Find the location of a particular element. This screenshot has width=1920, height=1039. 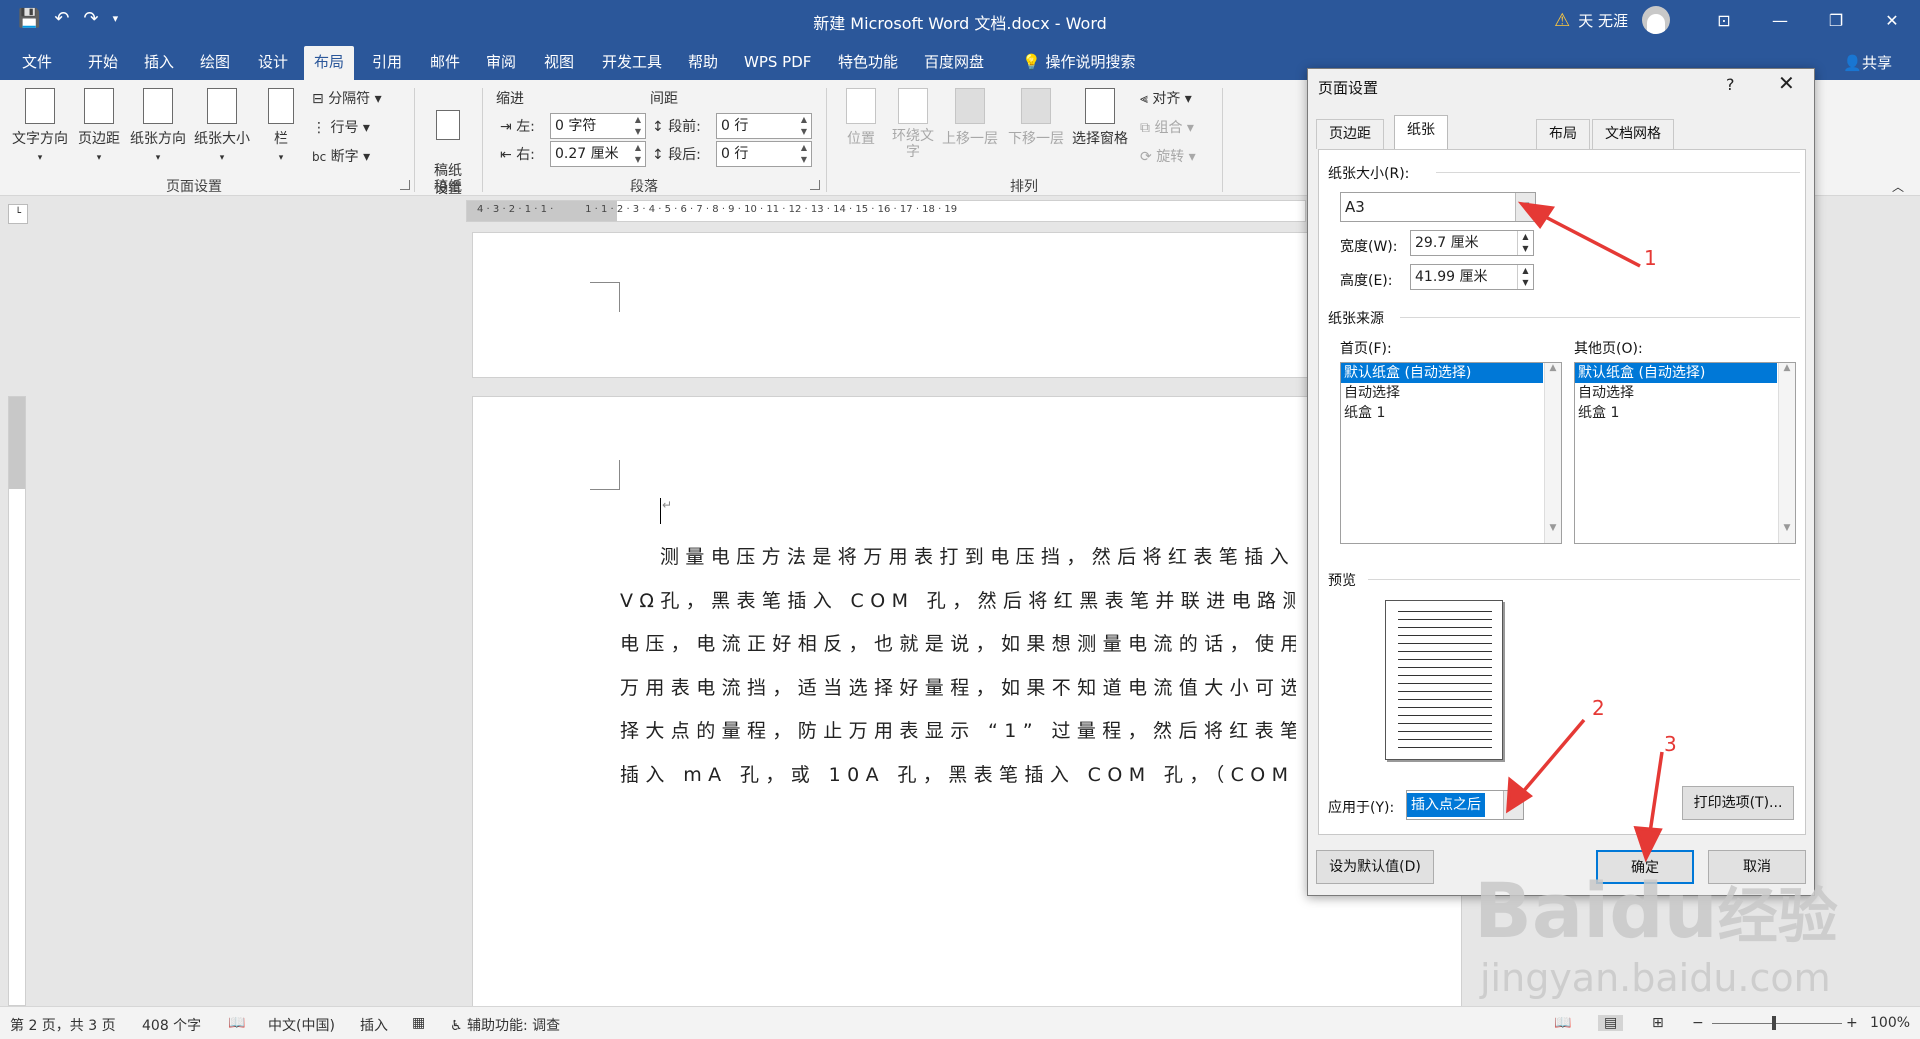

zoom-out-icon: − is located at coordinates (1698, 1023).